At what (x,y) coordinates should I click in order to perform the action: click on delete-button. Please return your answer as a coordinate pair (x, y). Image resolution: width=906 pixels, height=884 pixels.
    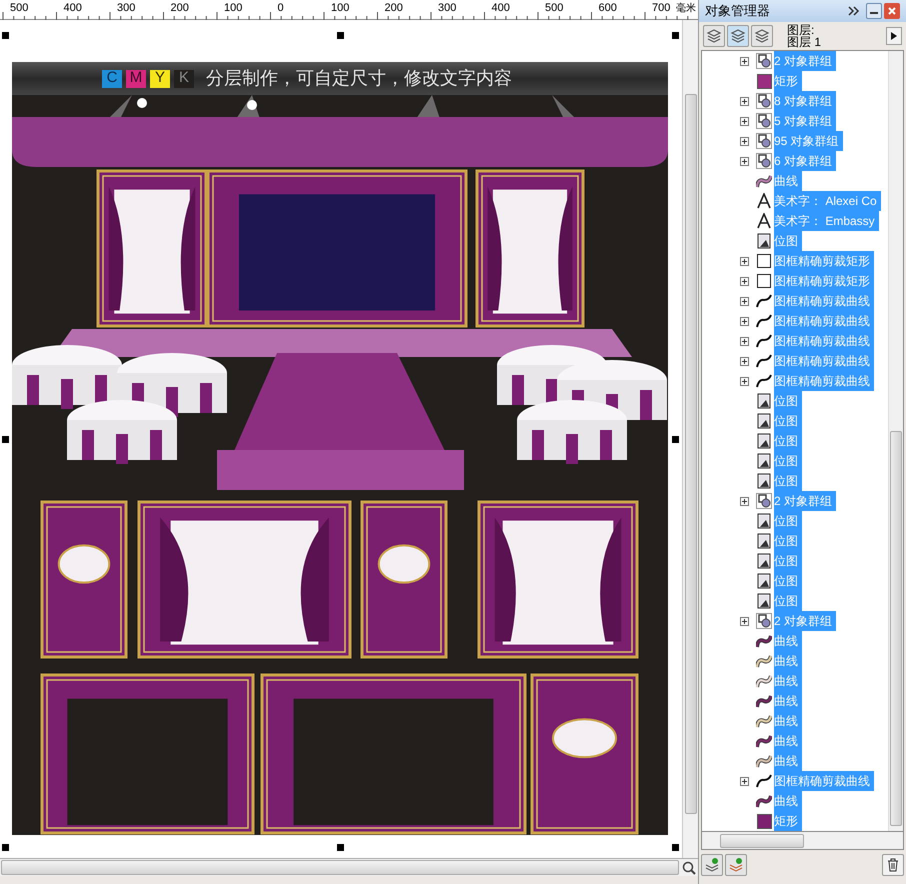
    Looking at the image, I should click on (893, 865).